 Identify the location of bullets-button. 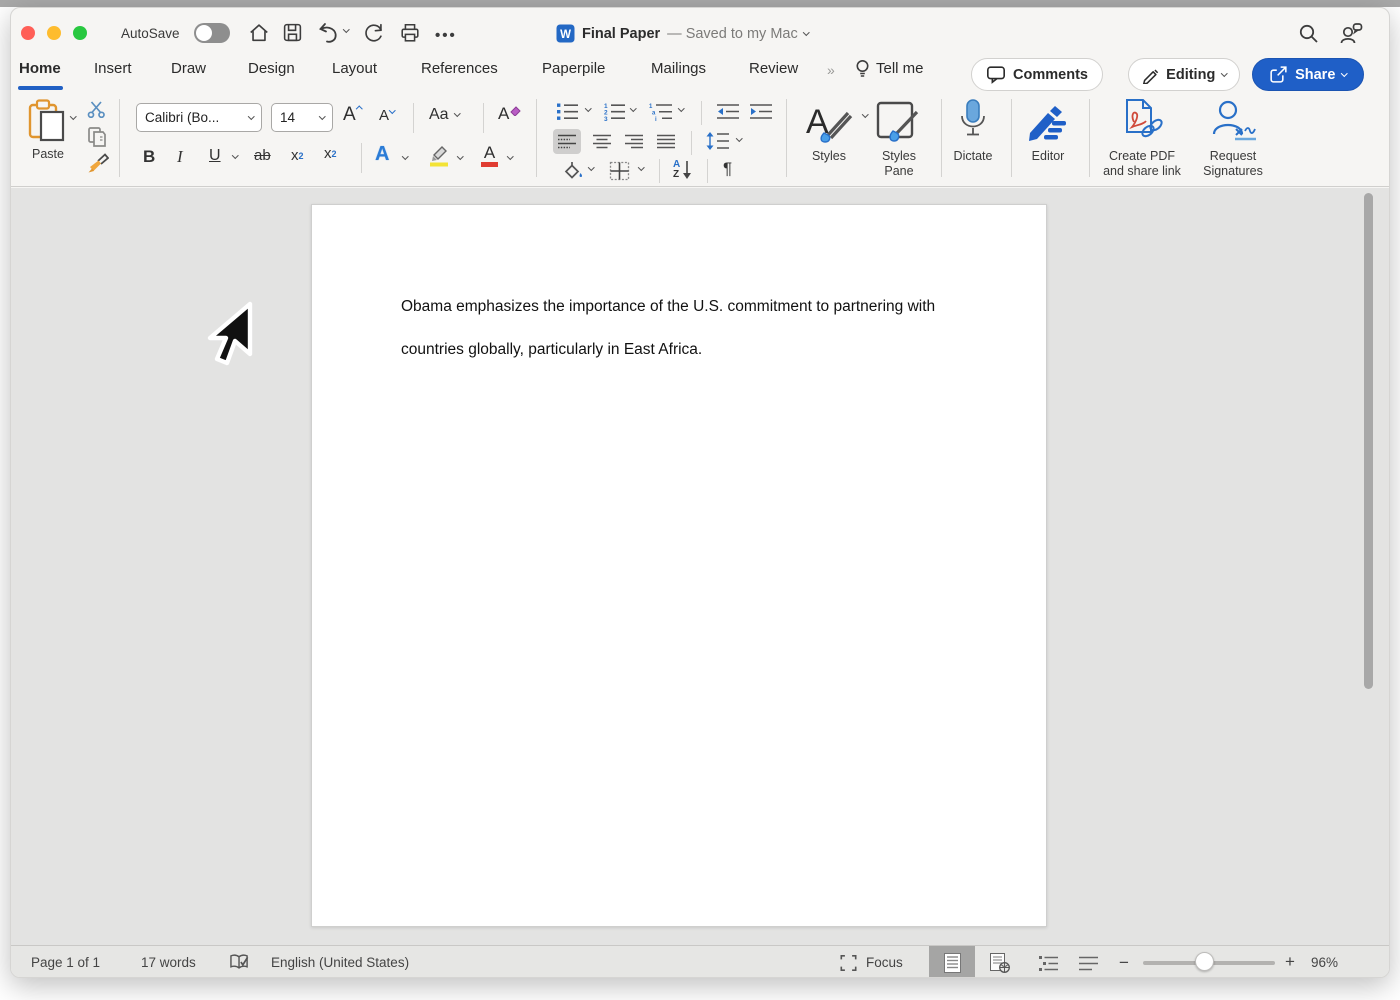
(567, 111).